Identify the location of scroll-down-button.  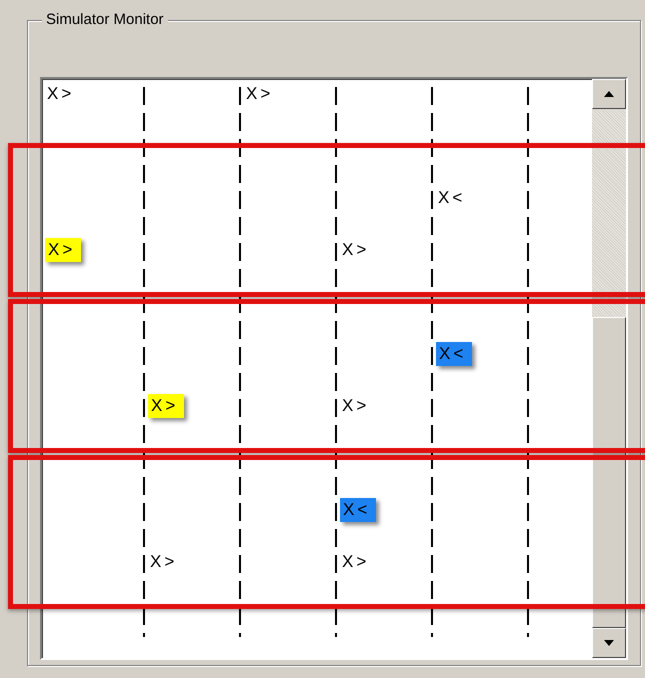
(609, 643).